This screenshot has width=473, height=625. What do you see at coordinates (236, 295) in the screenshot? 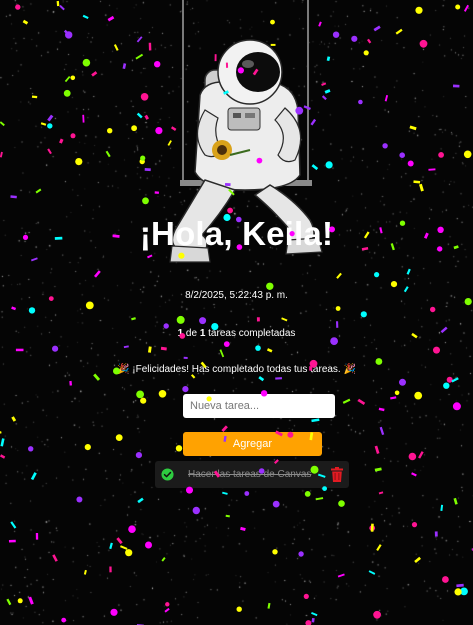
I see `current-datetime: 8/2/2025, 5:22:43 p. m.` at bounding box center [236, 295].